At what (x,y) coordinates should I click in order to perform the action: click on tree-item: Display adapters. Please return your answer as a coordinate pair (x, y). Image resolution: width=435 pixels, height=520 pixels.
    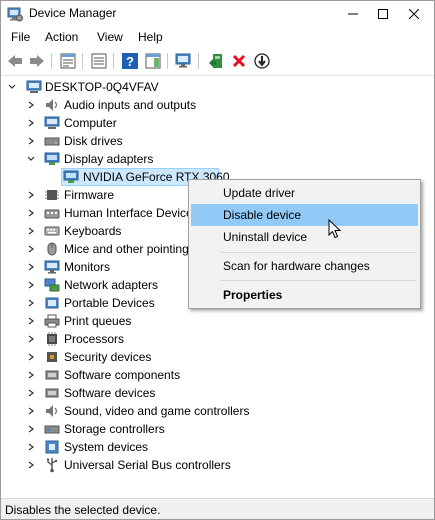
    Looking at the image, I should click on (217, 159).